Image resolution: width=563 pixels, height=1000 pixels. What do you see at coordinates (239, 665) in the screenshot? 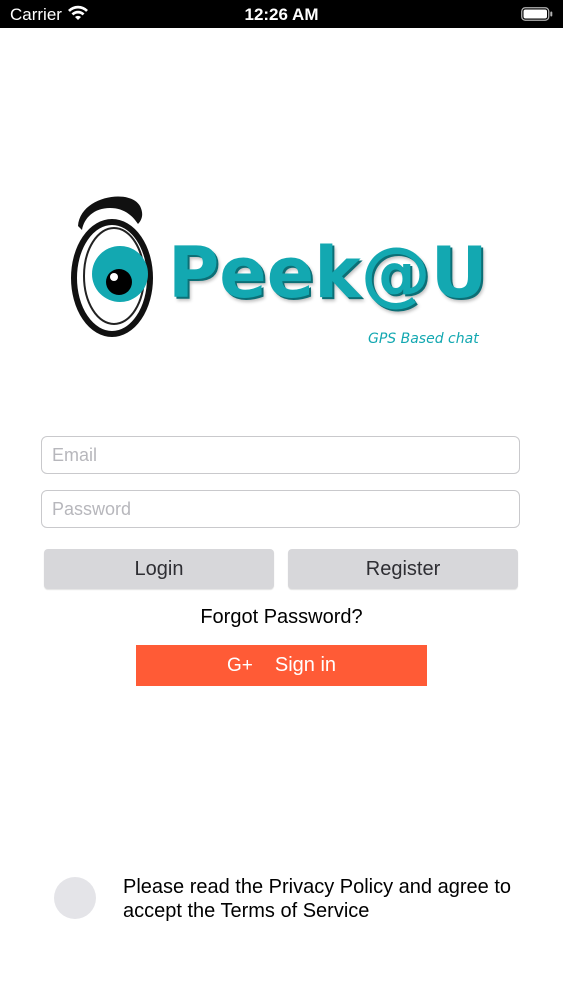
I see `google-plus-icon: G+` at bounding box center [239, 665].